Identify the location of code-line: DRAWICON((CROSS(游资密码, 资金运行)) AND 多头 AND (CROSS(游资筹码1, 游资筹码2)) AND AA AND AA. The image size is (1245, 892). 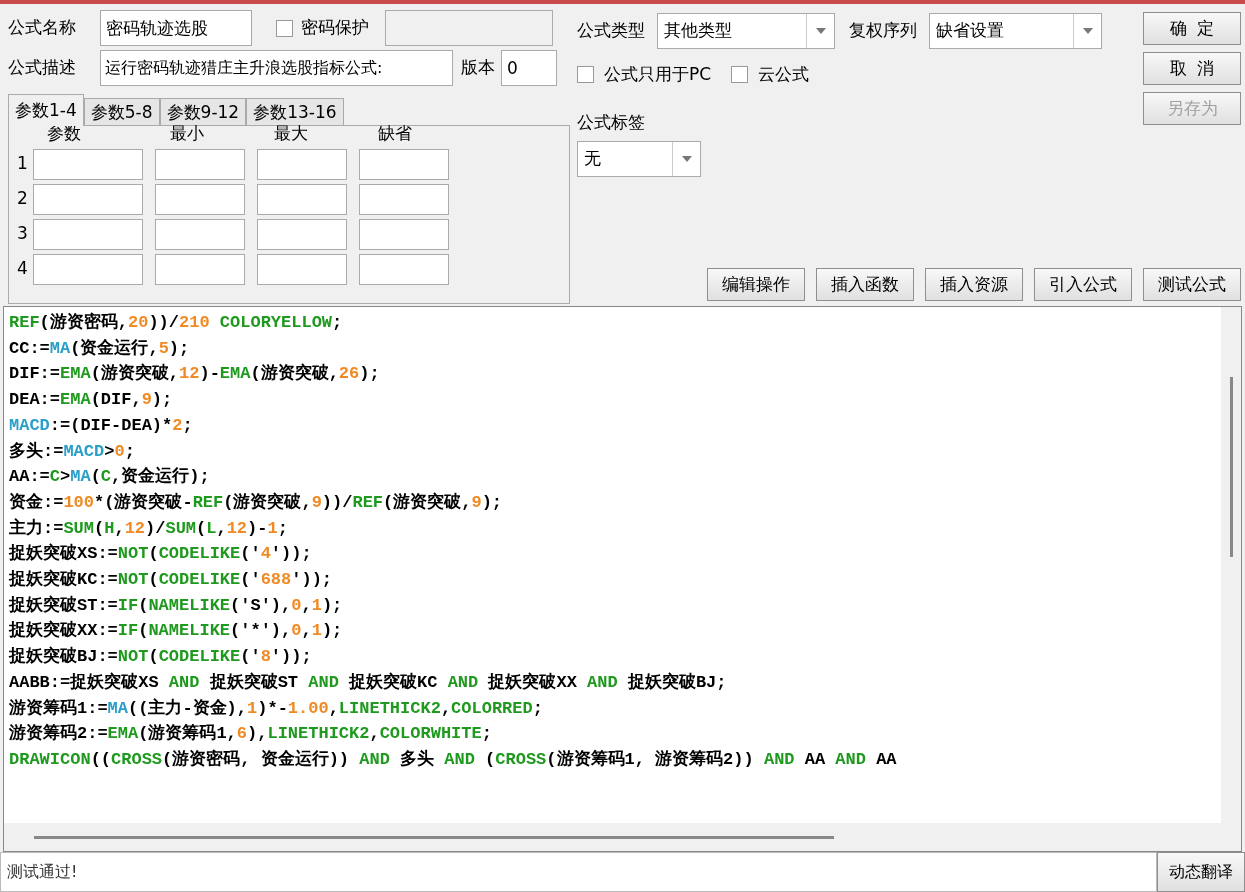
(453, 759).